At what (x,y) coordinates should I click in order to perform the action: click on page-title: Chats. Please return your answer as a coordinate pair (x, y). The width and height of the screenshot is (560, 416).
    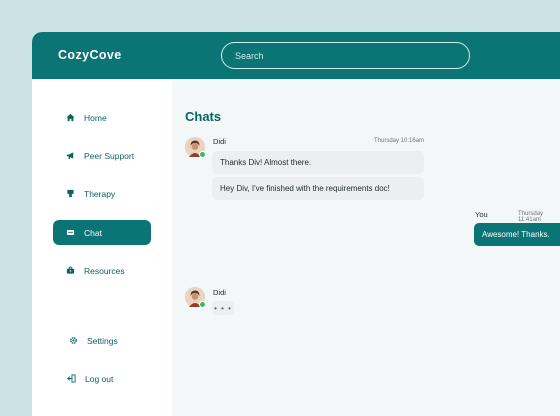
    Looking at the image, I should click on (203, 116).